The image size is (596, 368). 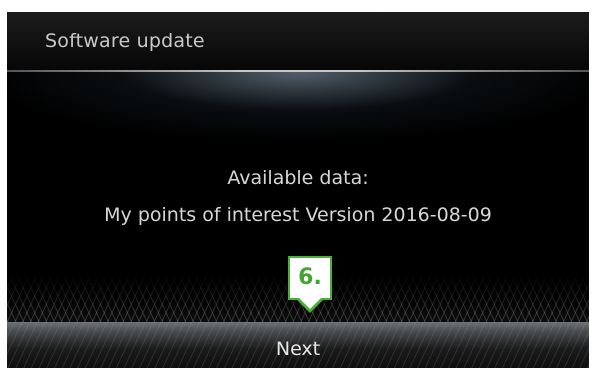 I want to click on page-title: Software update, so click(x=125, y=41).